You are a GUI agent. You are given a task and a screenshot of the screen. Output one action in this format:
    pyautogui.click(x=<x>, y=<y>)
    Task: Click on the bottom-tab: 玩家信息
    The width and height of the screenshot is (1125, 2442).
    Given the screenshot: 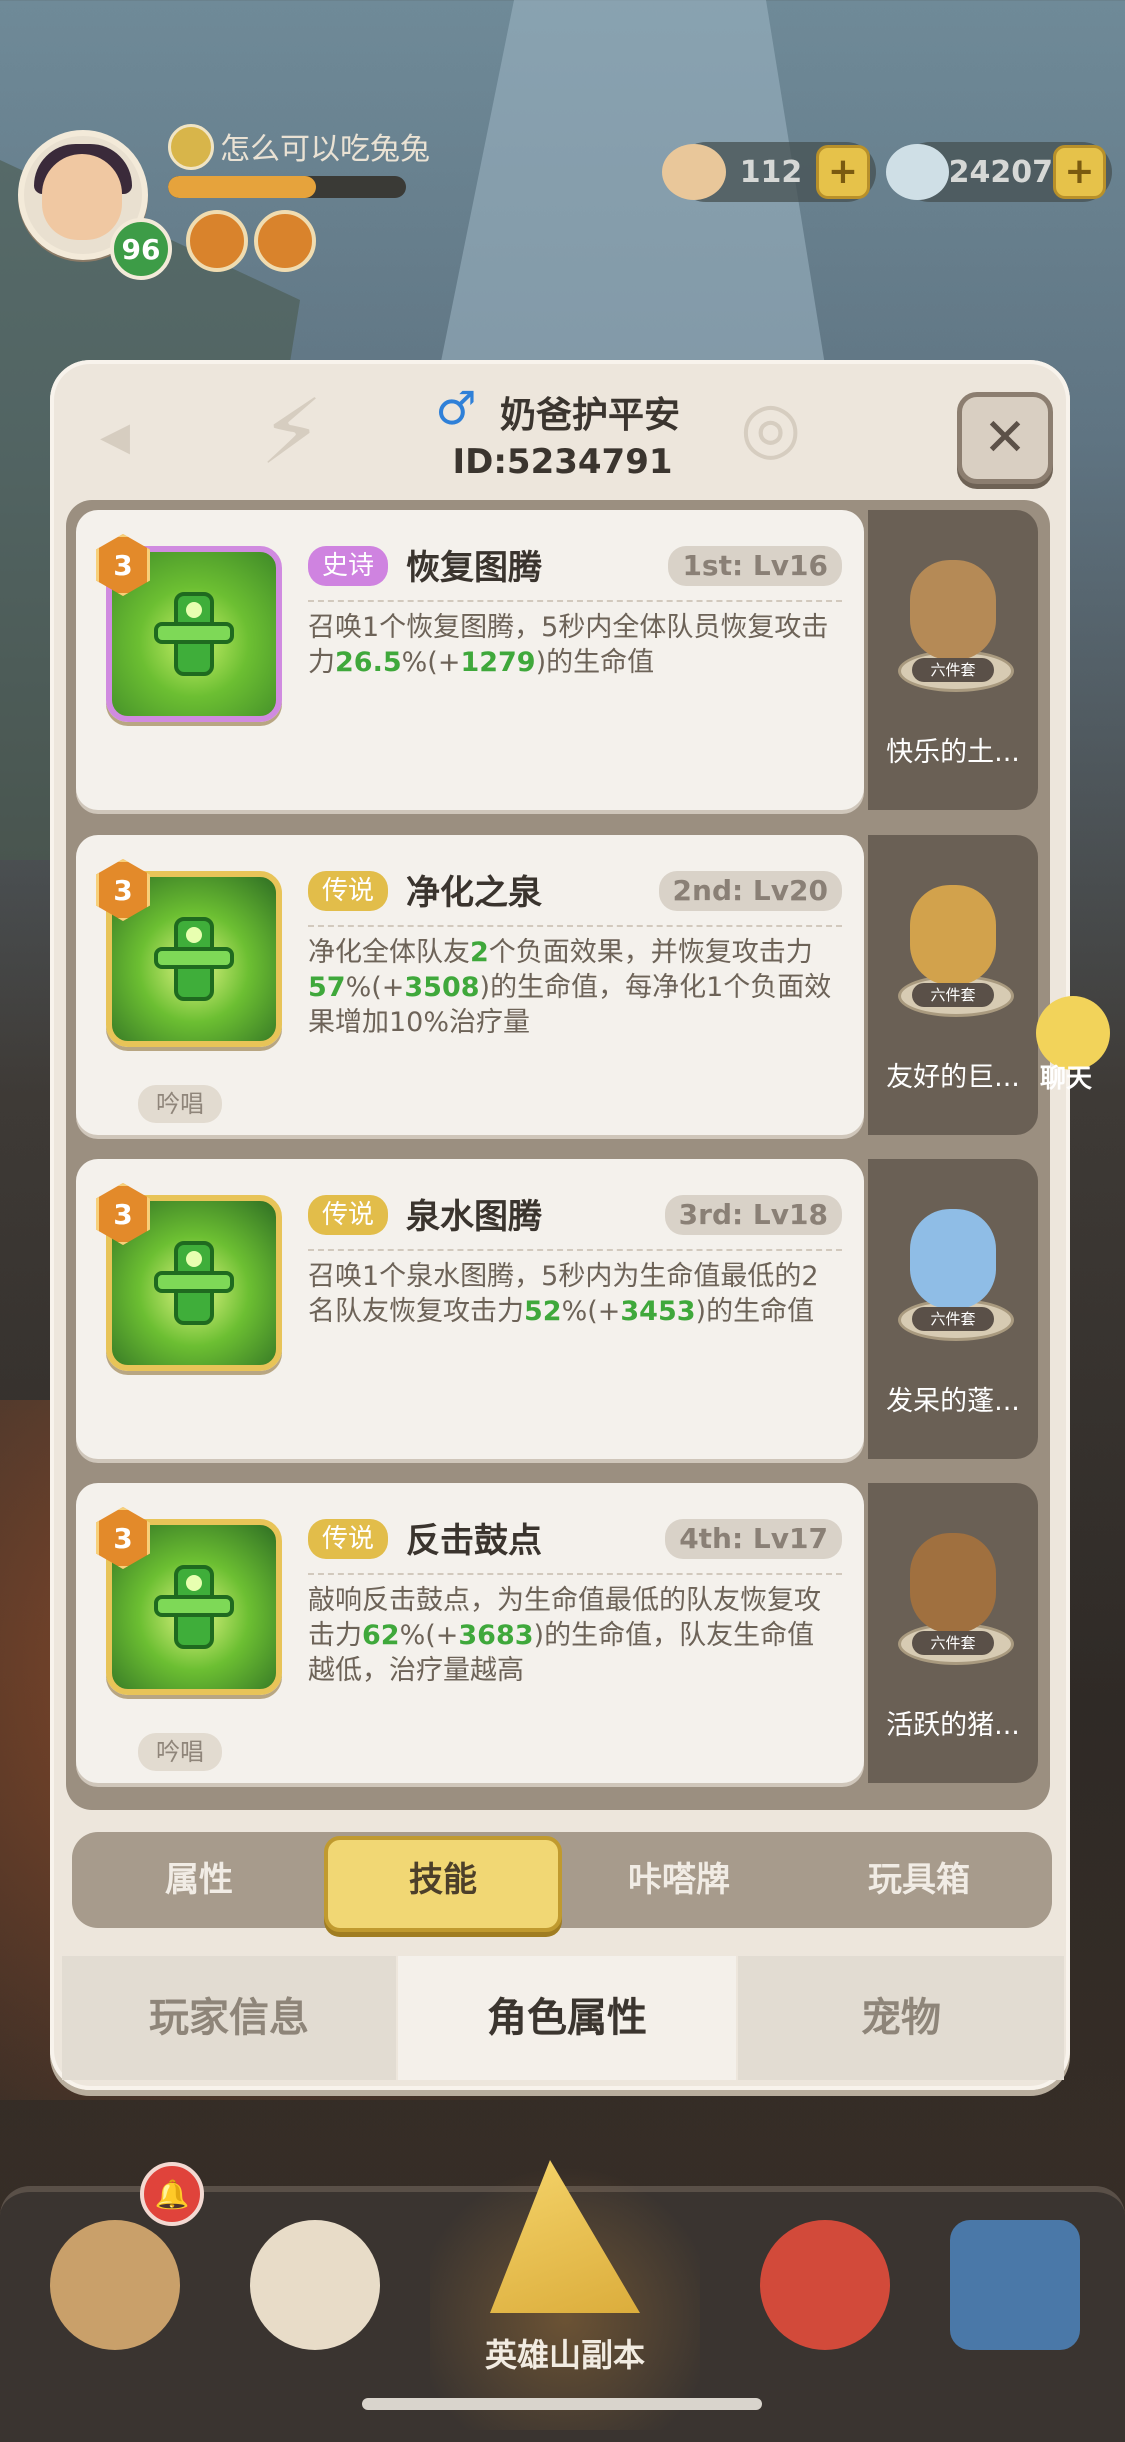 What is the action you would take?
    pyautogui.click(x=229, y=2018)
    